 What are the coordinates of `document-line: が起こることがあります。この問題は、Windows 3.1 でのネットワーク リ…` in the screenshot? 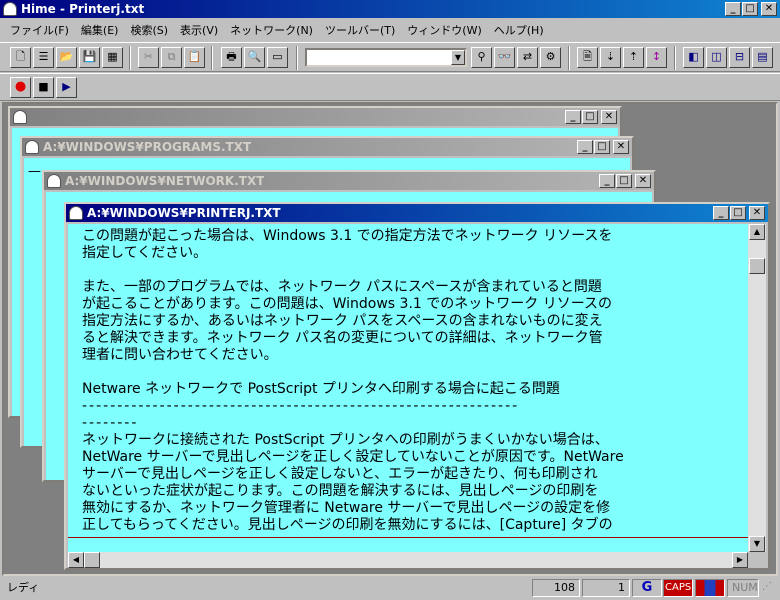 It's located at (407, 304).